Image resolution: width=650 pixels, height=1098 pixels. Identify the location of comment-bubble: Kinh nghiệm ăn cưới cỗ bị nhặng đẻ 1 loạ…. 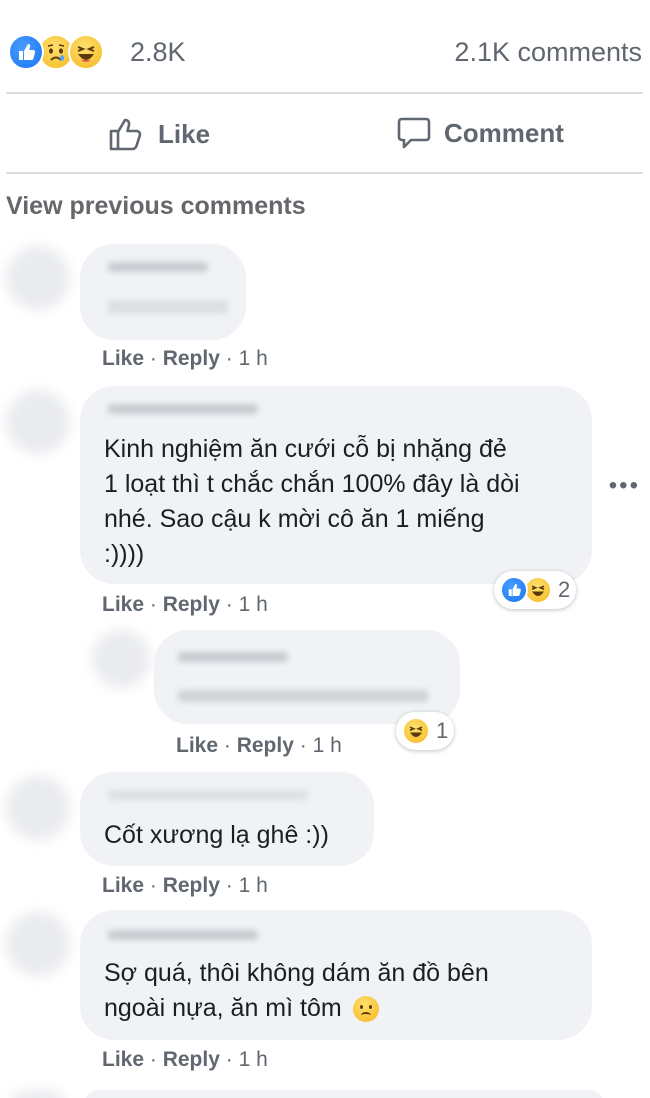
(336, 485).